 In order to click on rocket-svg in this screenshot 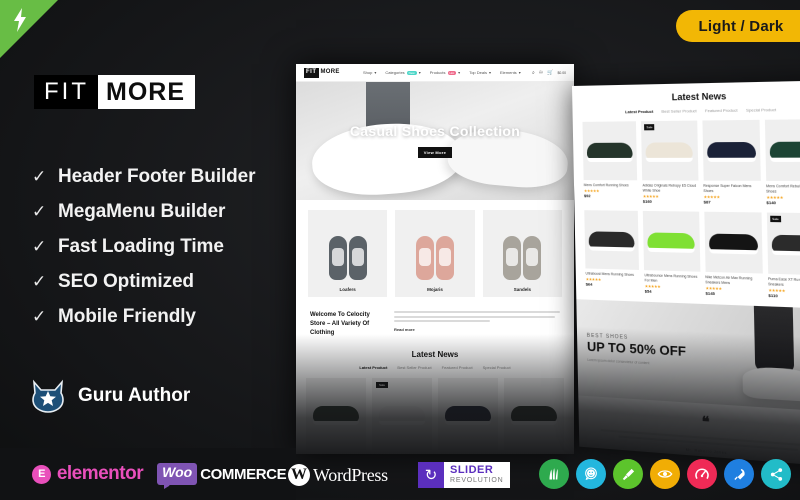, I will do `click(739, 474)`.